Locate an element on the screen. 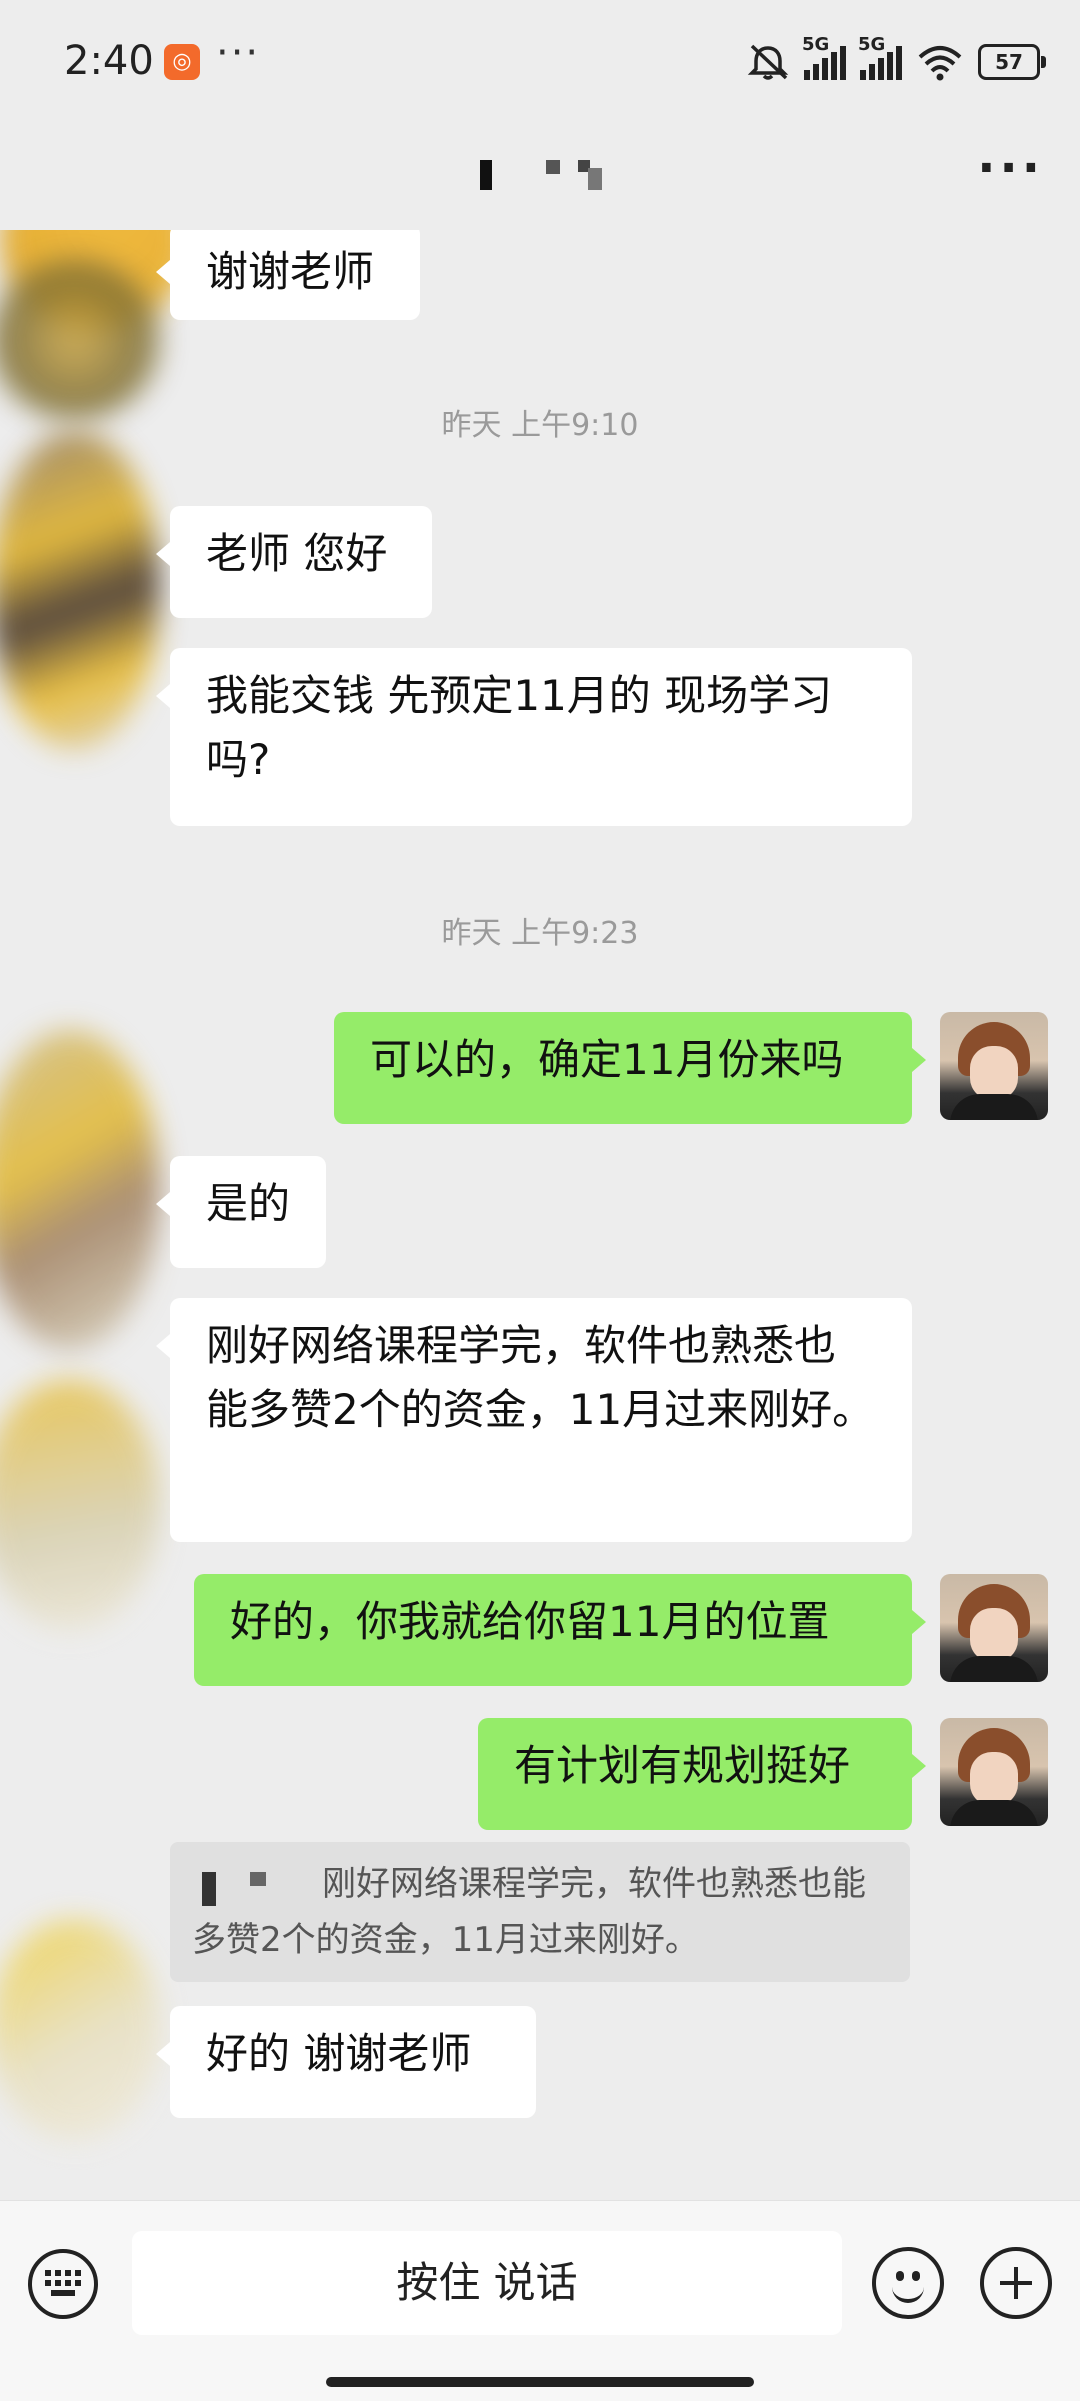 The width and height of the screenshot is (1080, 2401). status-time: 2:40 is located at coordinates (109, 61).